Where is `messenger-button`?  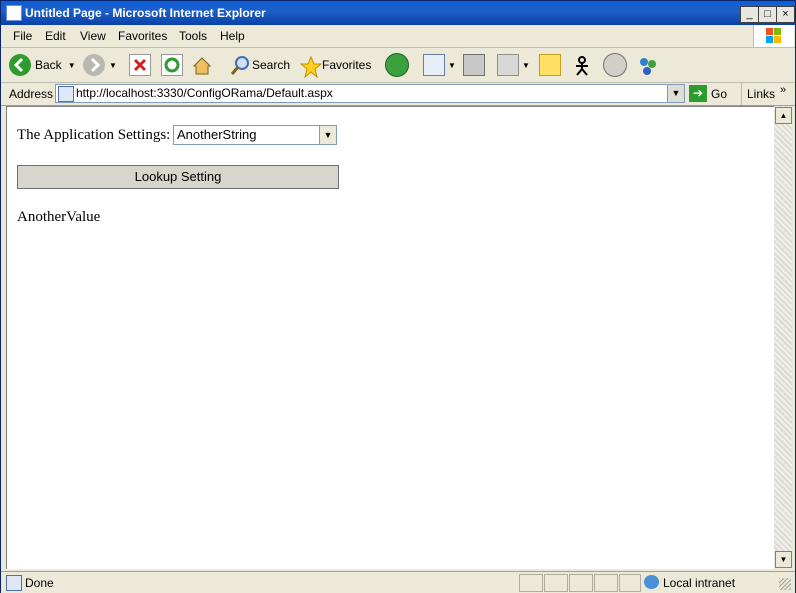
messenger-button is located at coordinates (582, 65).